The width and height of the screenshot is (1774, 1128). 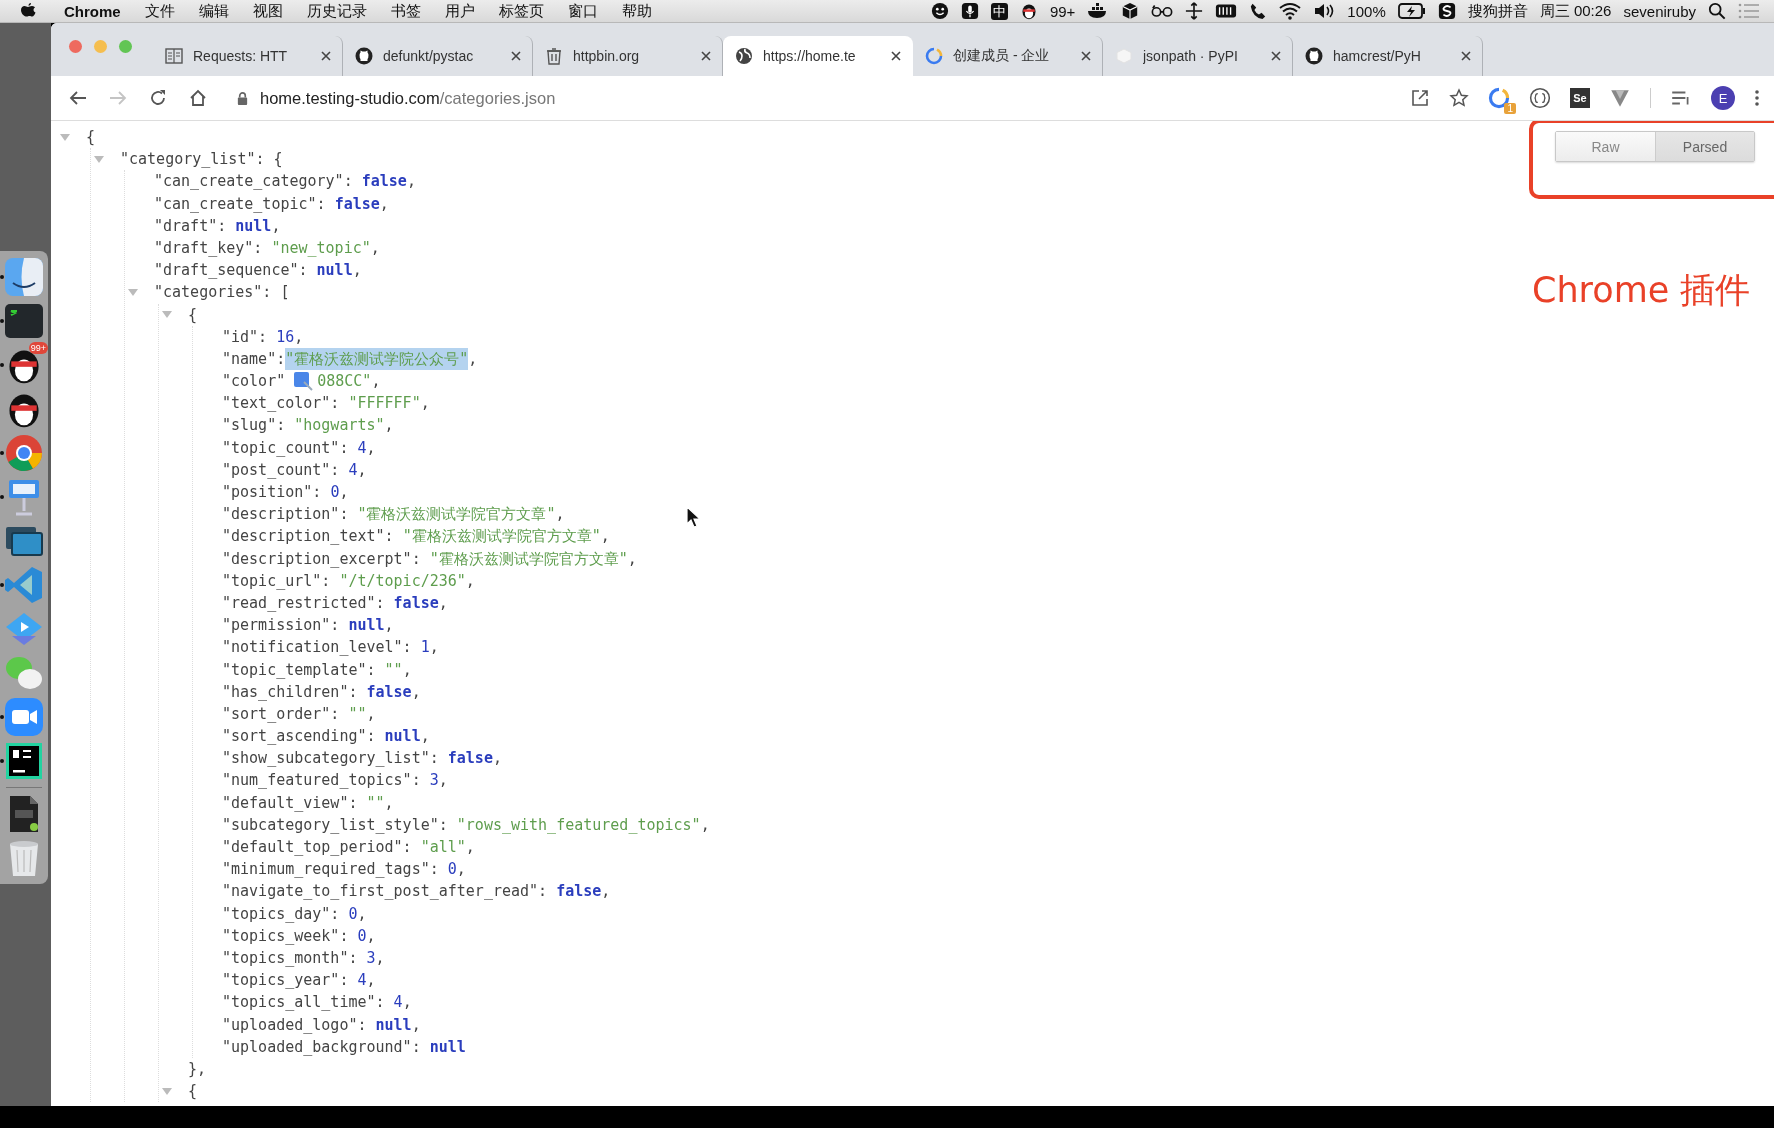 What do you see at coordinates (582, 11) in the screenshot?
I see `menu-item: 窗口` at bounding box center [582, 11].